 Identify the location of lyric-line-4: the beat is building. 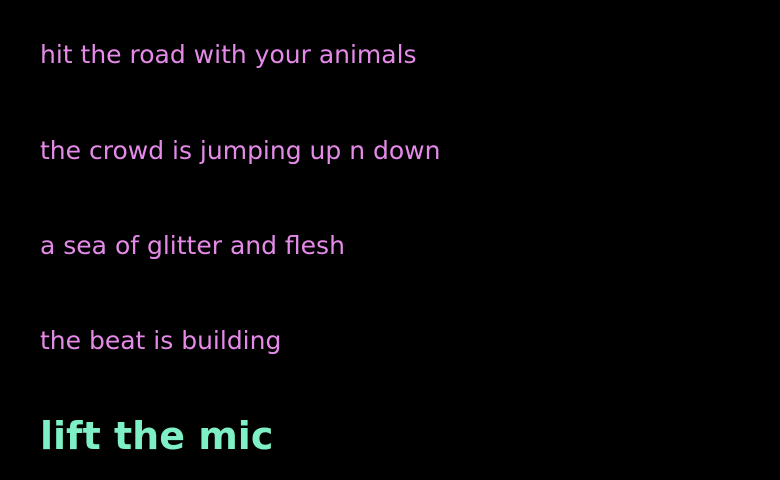
(161, 340).